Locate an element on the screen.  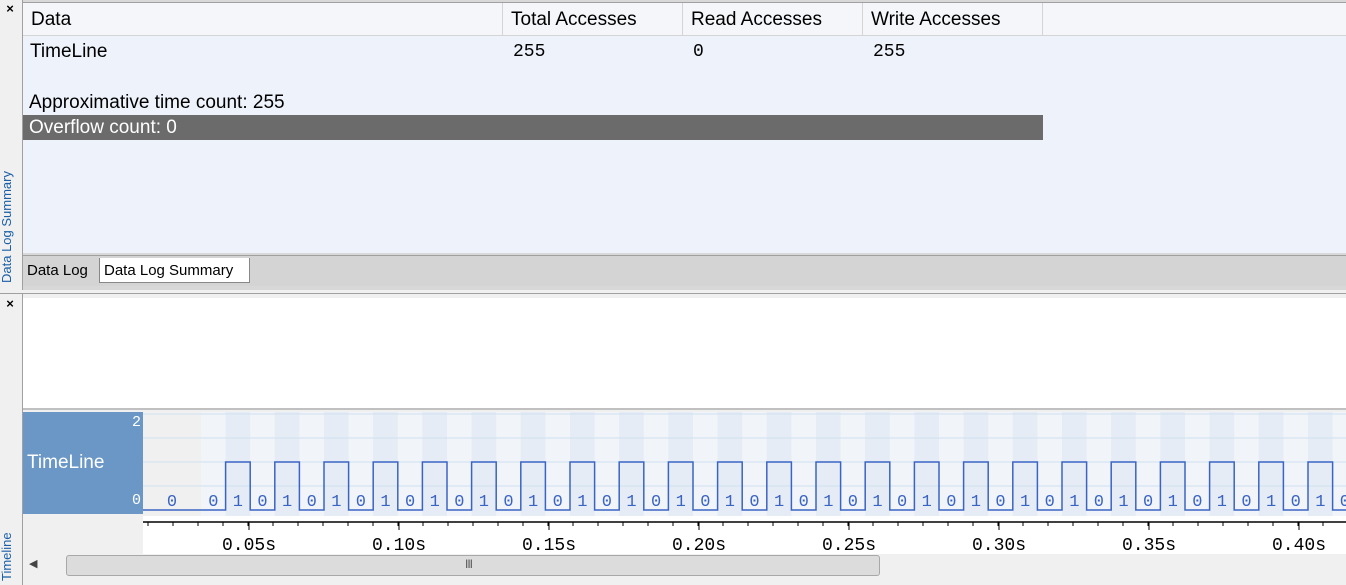
scroll-thumb: III is located at coordinates (473, 565).